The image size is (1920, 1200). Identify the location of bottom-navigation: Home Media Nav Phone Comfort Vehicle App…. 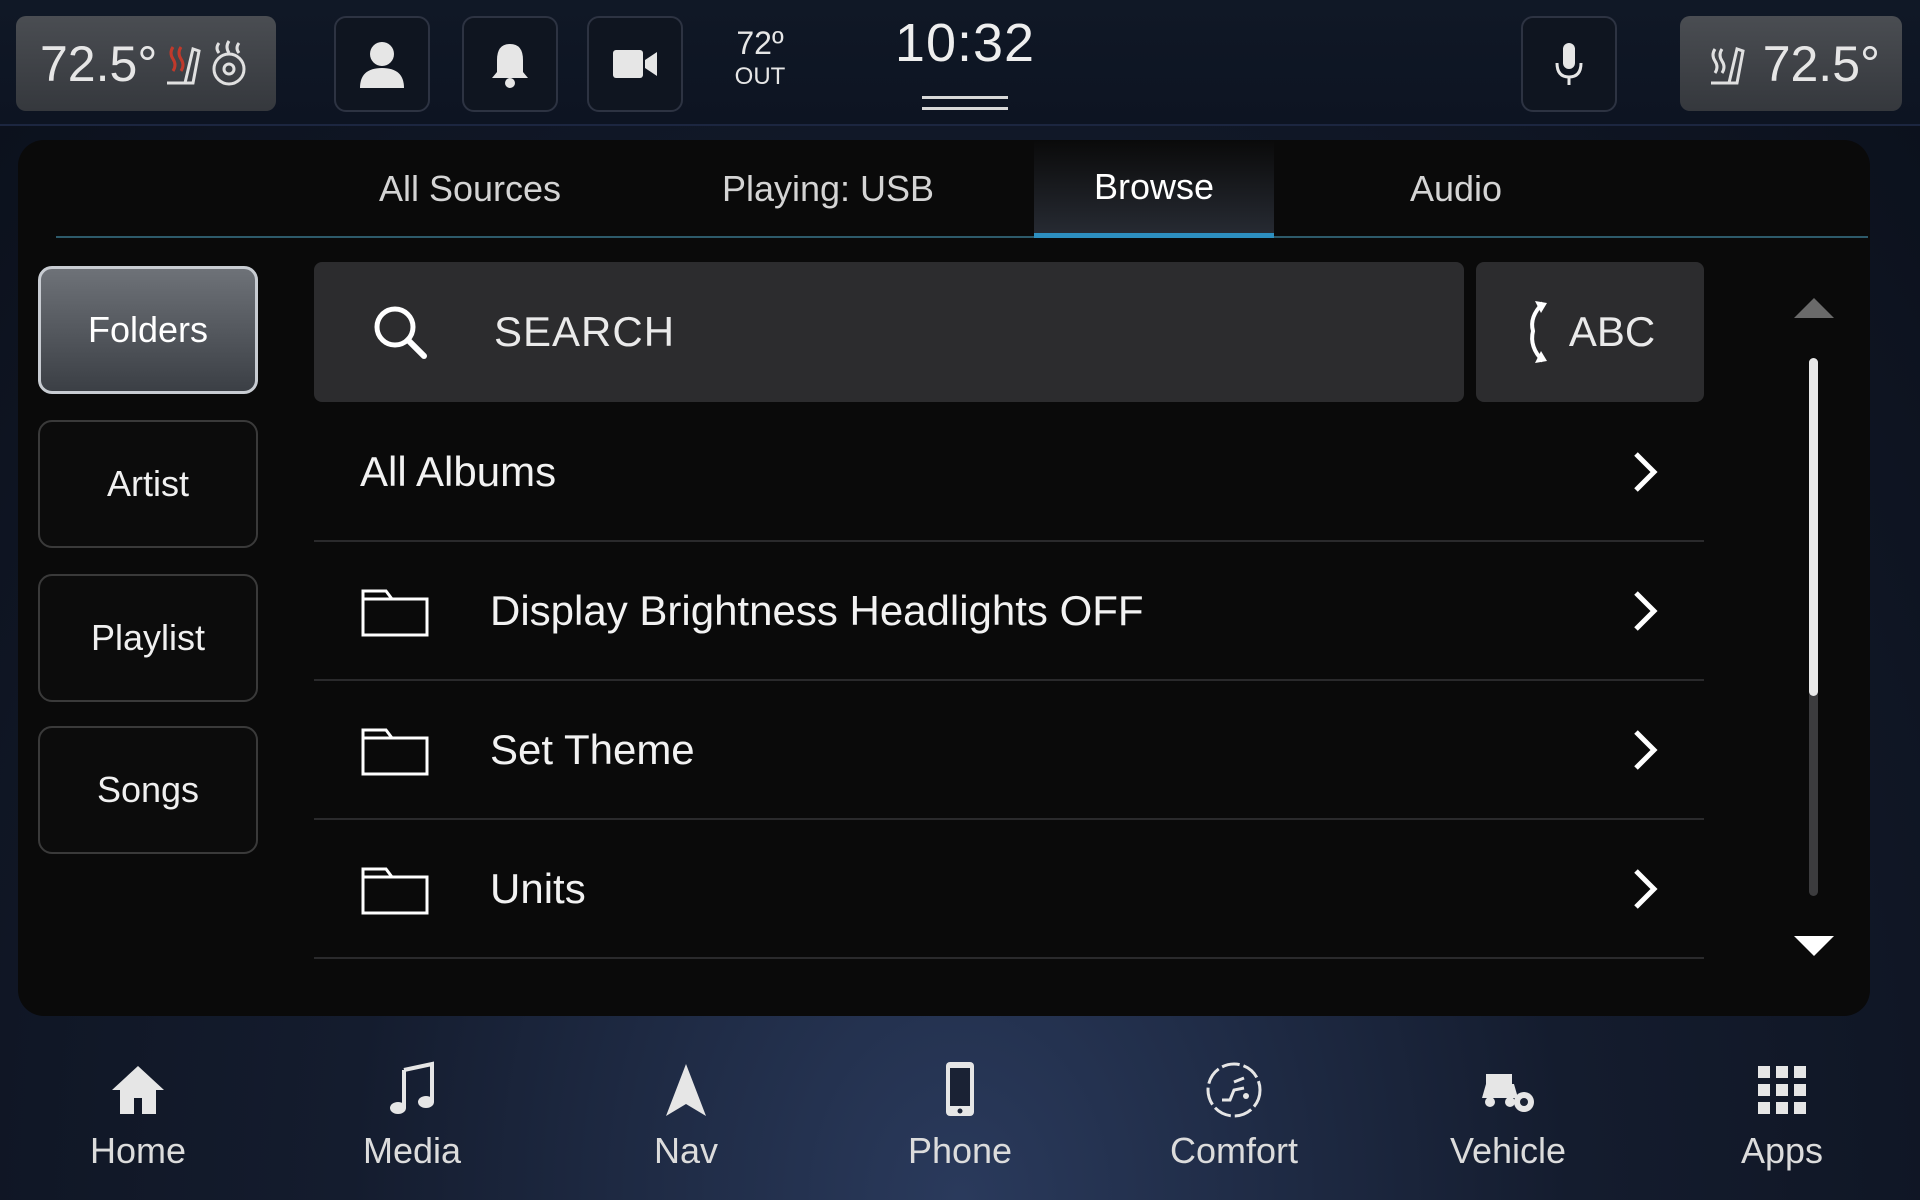
(960, 1115).